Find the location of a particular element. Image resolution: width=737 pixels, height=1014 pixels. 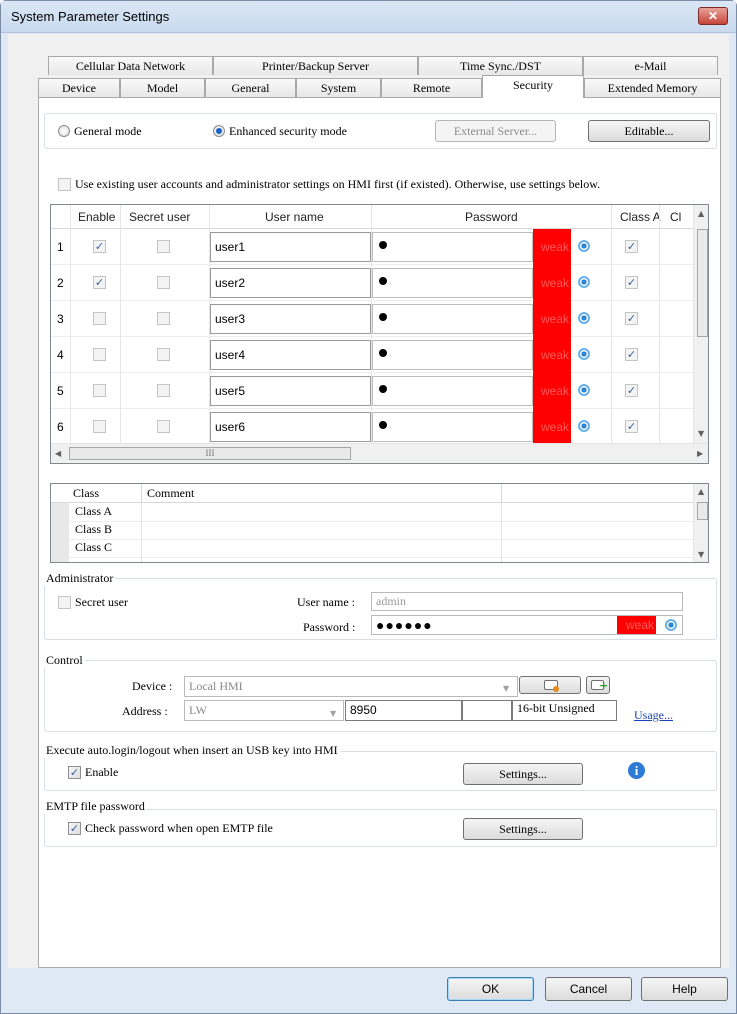

device-gear-dot-icon is located at coordinates (556, 689).